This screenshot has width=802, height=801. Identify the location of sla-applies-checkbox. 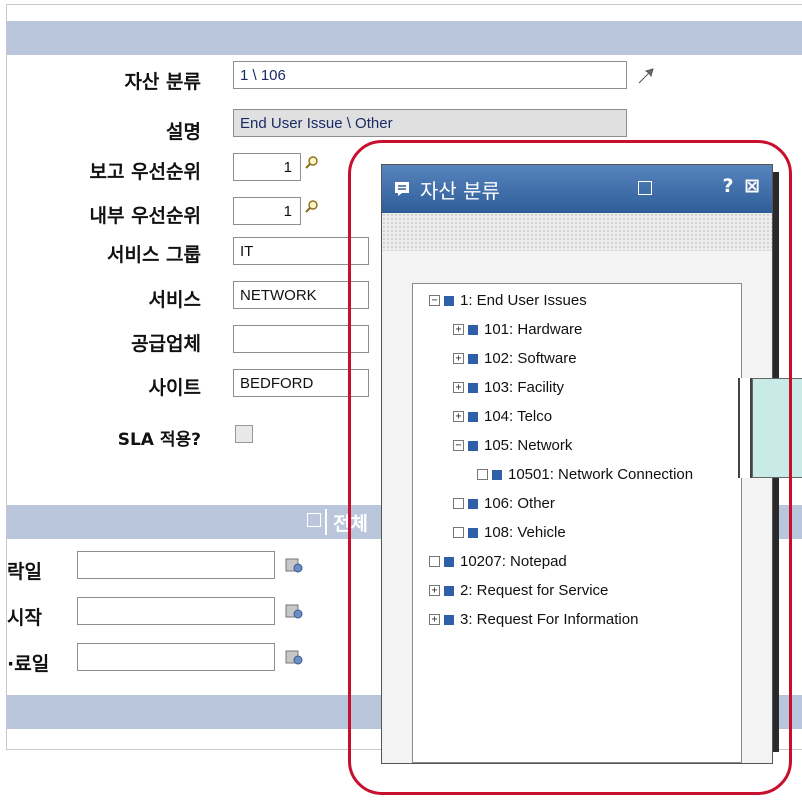
(244, 434).